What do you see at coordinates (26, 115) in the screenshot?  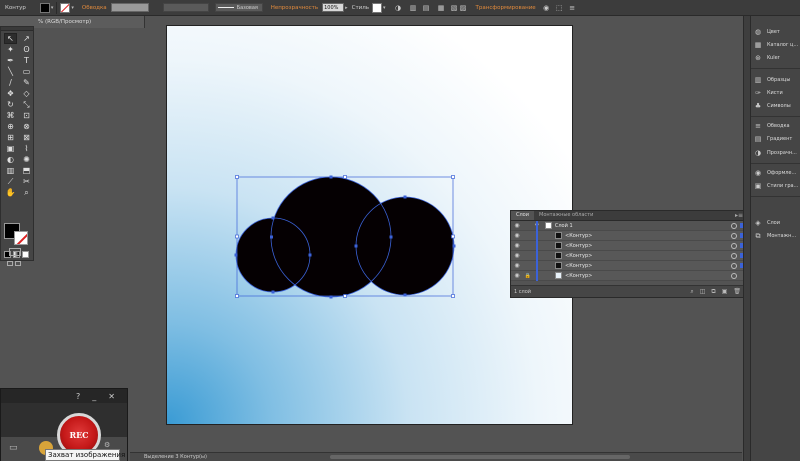 I see `free-transform-tool-icon: ⊡` at bounding box center [26, 115].